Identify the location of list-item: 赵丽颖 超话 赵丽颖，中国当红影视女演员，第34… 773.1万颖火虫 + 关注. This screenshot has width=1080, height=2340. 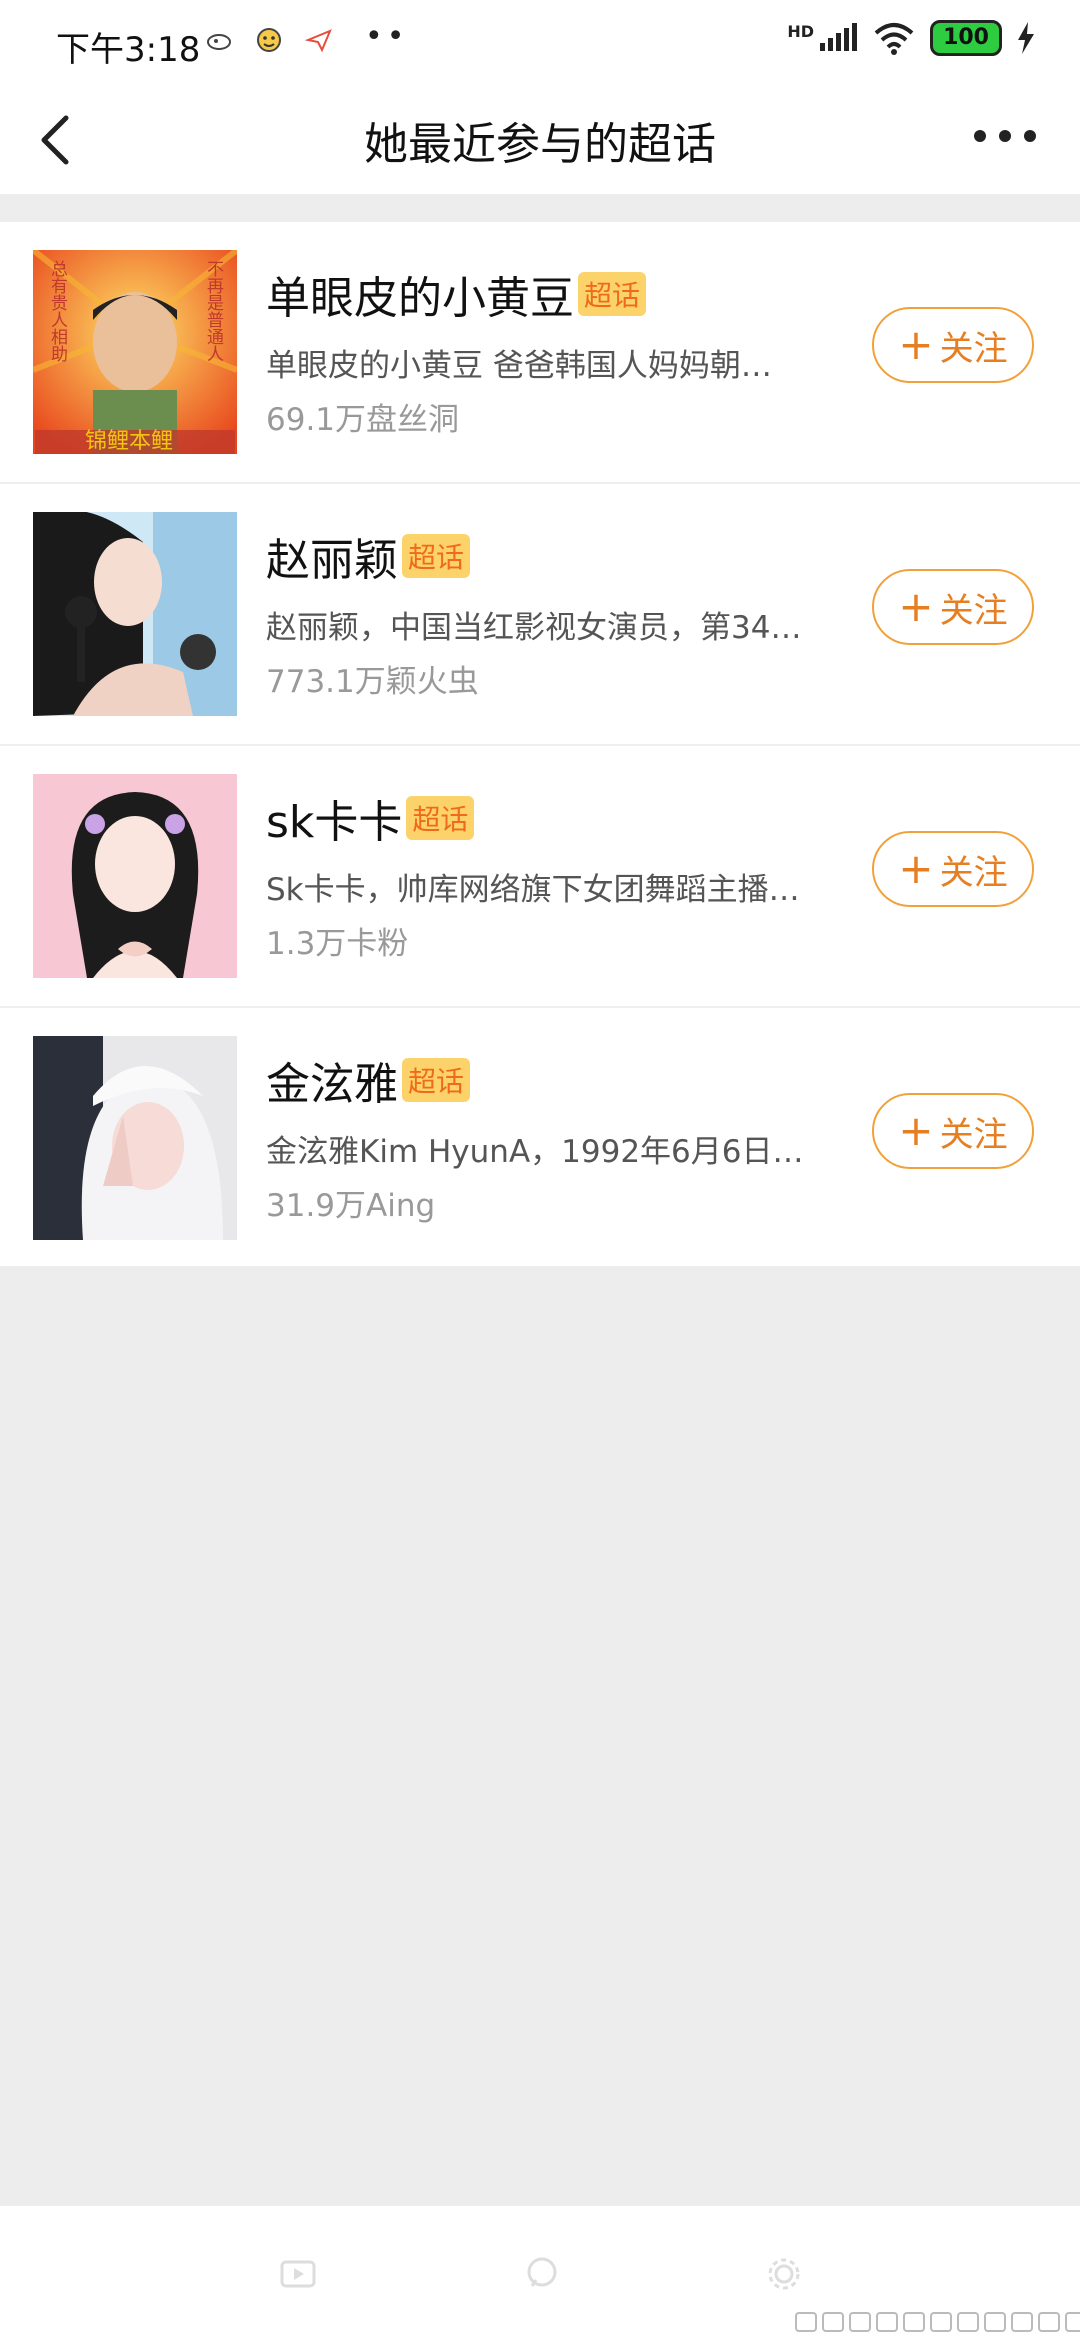
(540, 615).